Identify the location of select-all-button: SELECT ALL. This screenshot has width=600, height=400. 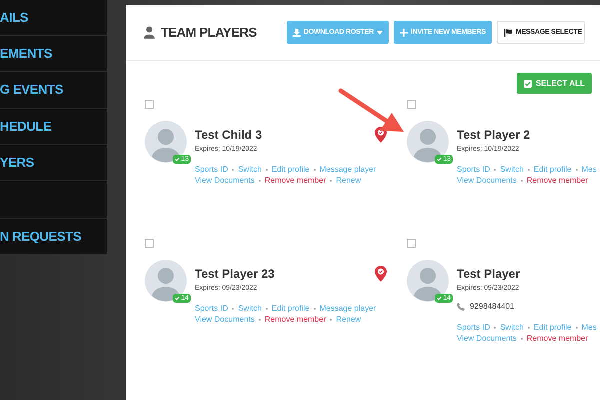
(554, 83).